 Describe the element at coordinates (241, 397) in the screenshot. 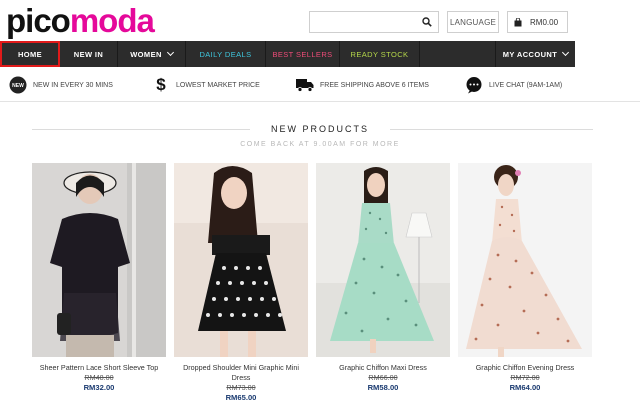

I see `product-price: RM65.00` at that location.